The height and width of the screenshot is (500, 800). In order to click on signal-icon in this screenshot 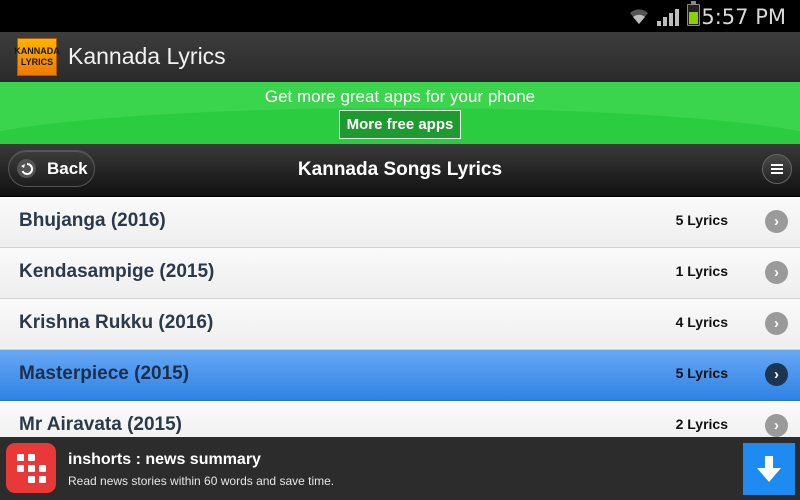, I will do `click(668, 16)`.